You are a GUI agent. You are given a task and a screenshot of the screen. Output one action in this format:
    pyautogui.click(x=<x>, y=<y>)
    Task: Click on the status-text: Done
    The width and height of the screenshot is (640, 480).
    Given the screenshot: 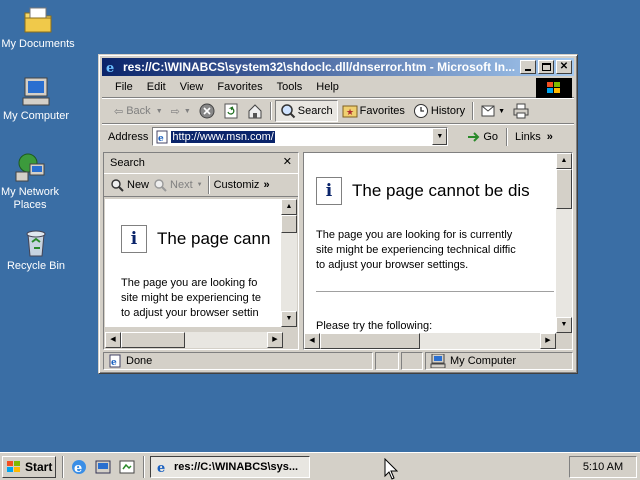 What is the action you would take?
    pyautogui.click(x=139, y=361)
    